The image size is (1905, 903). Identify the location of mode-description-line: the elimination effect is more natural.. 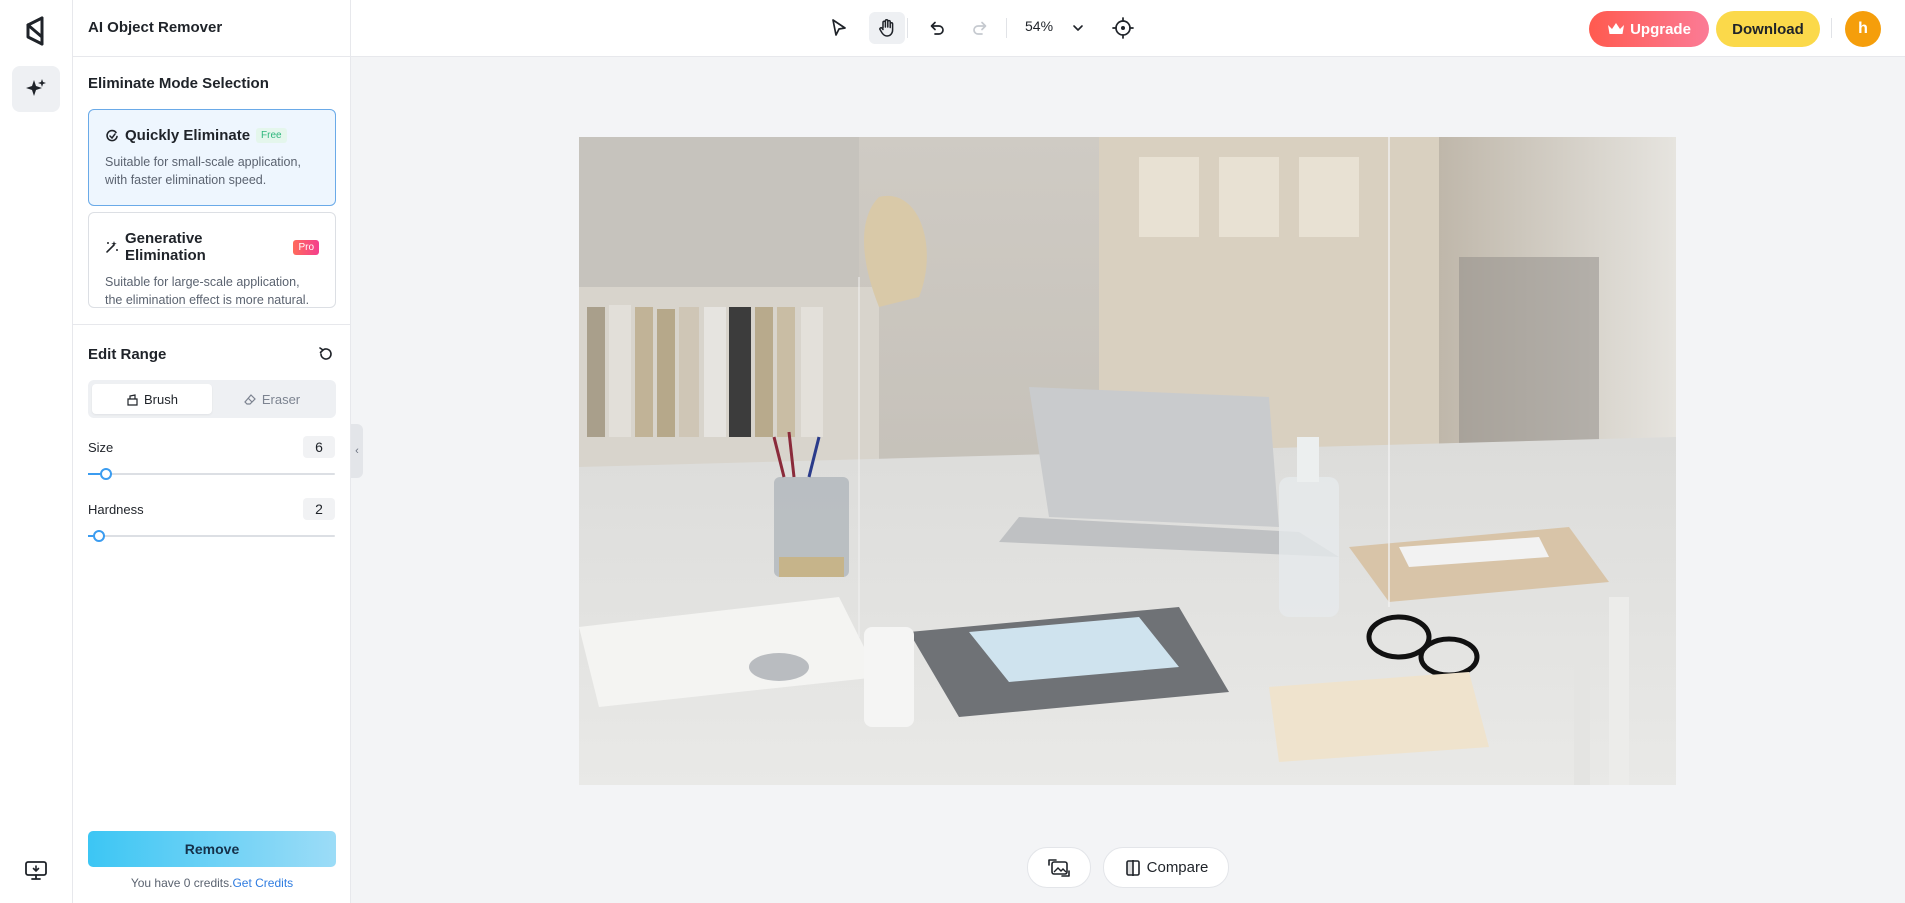
(207, 300).